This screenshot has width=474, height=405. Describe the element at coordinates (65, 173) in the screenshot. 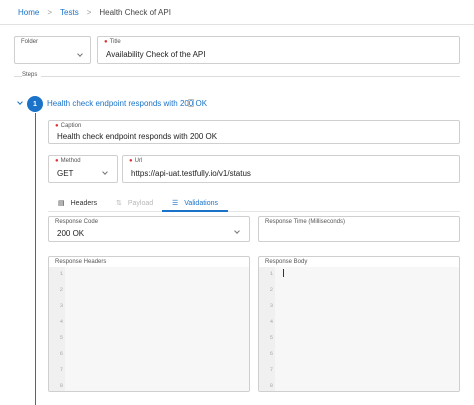

I see `method-value: GET` at that location.